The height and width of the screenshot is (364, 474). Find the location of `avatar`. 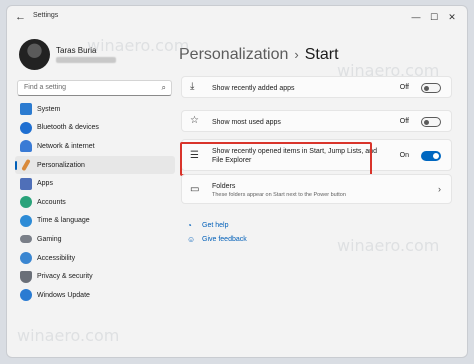

avatar is located at coordinates (34, 54).